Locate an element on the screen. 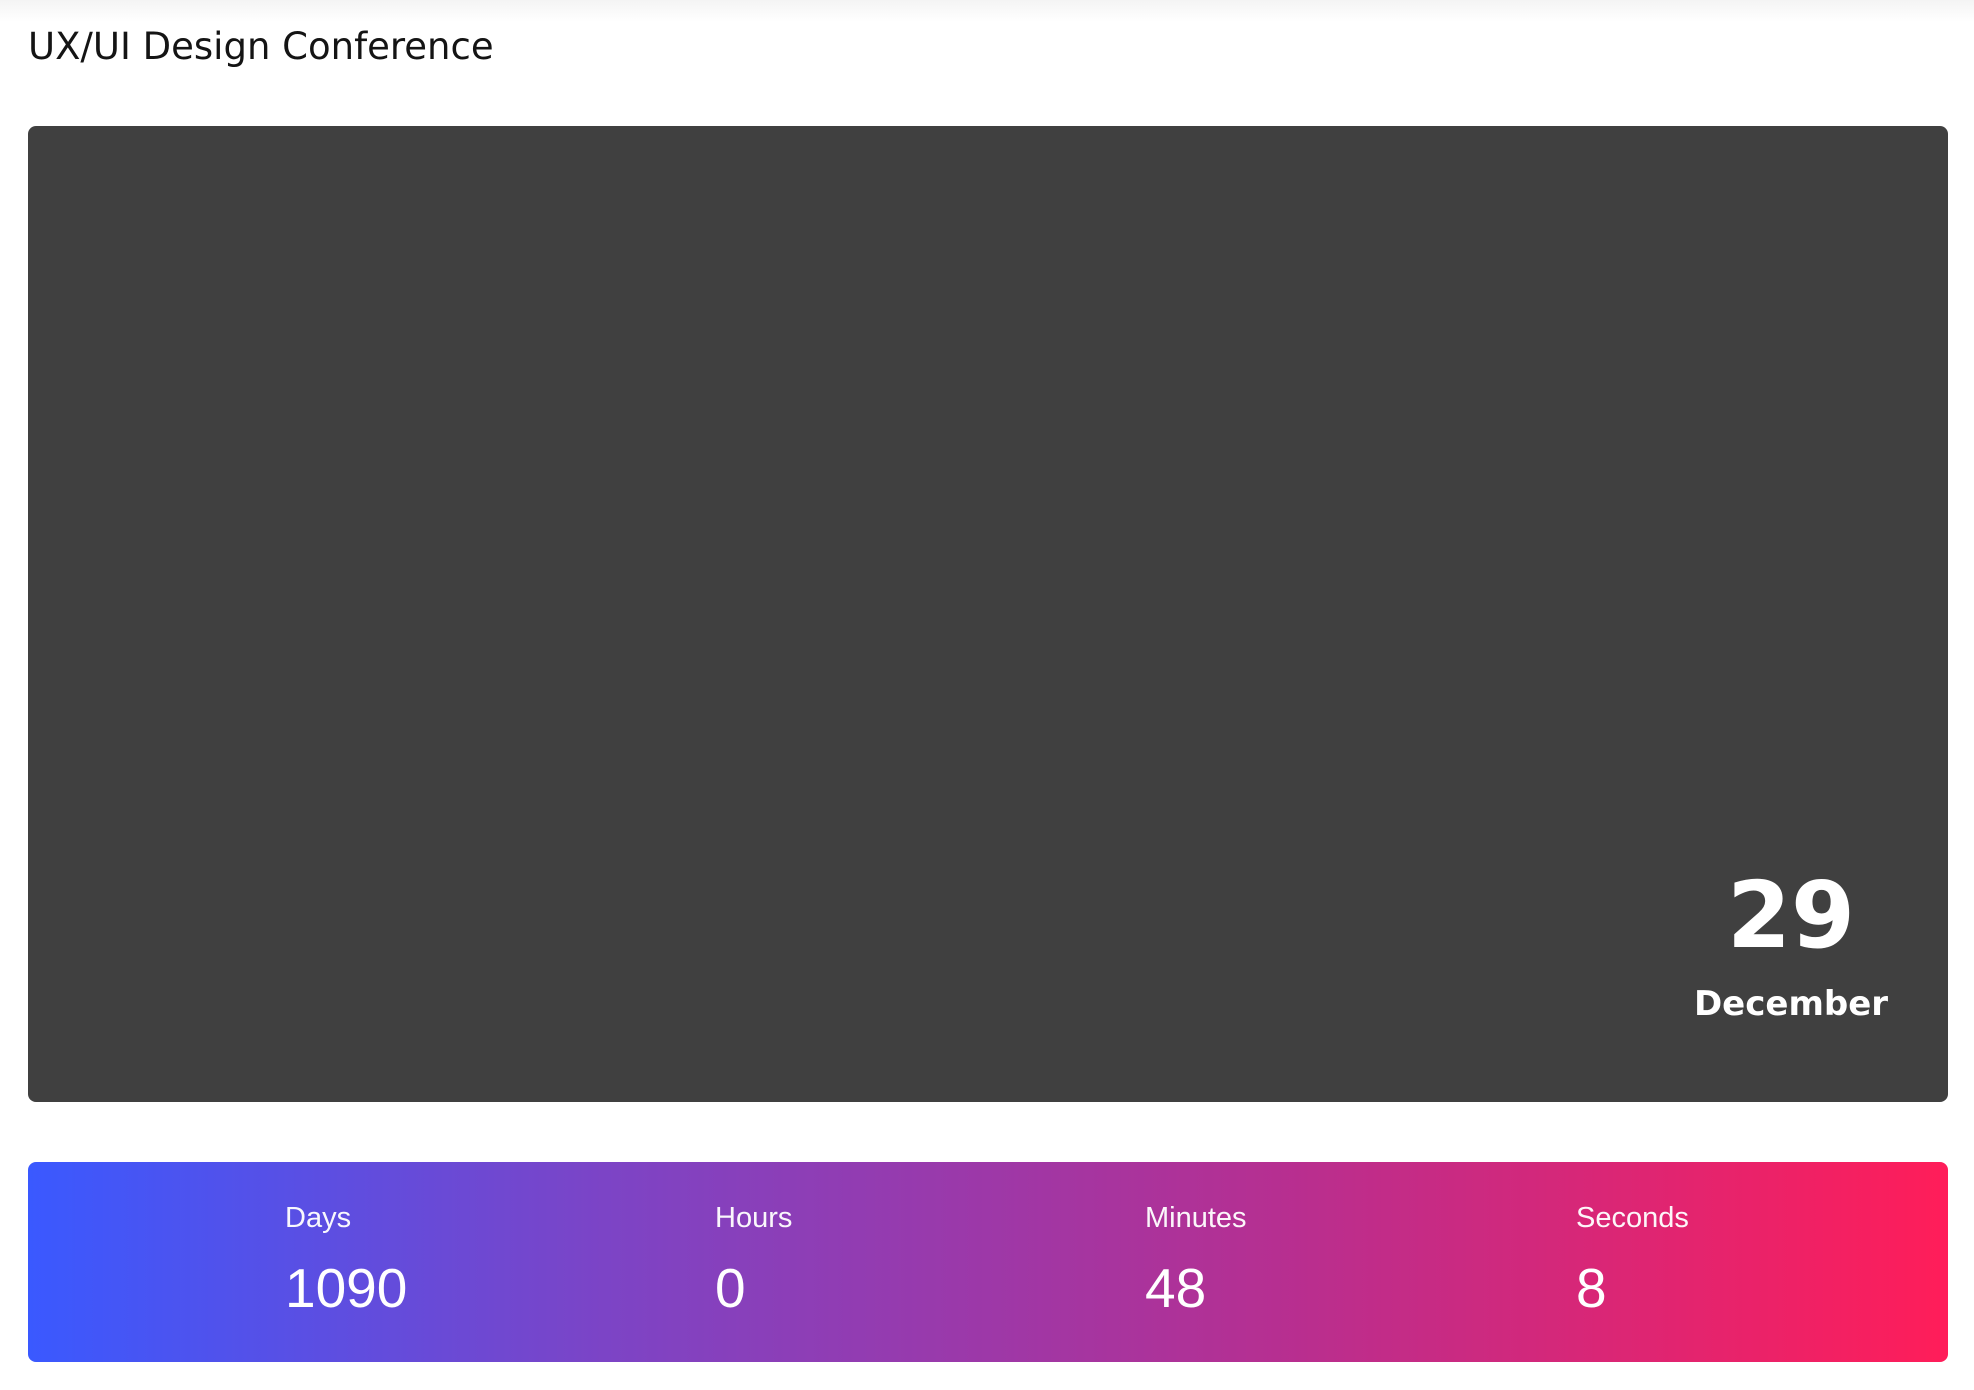 The image size is (1974, 1390). countdown-minutes-label: Minutes is located at coordinates (1196, 1218).